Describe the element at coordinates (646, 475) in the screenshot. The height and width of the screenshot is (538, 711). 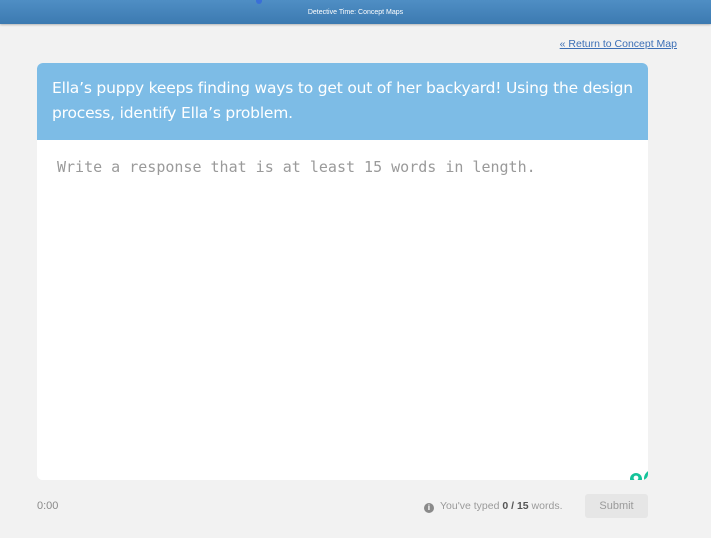
I see `grammarly-g-icon: G` at that location.